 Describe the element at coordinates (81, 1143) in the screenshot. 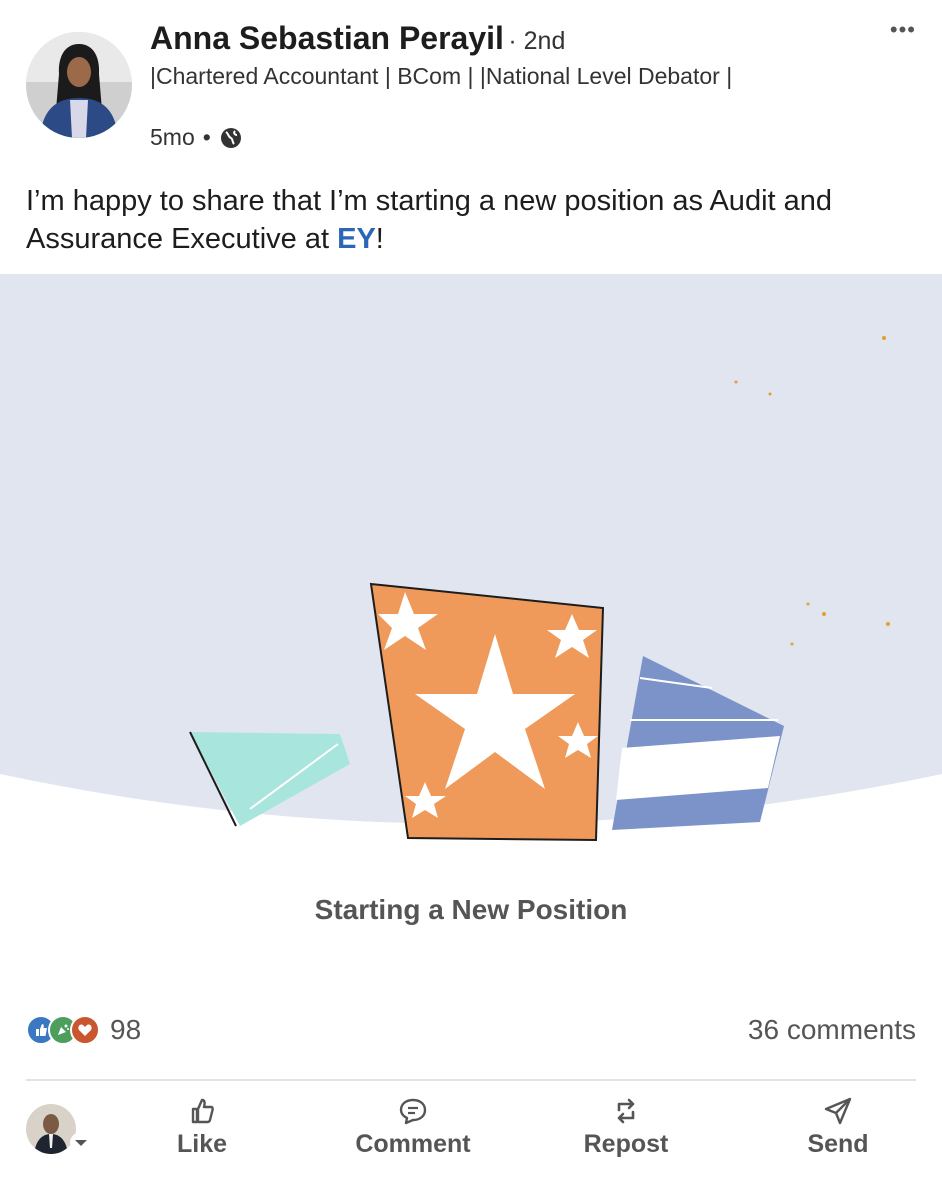

I see `chevron-down-icon` at that location.